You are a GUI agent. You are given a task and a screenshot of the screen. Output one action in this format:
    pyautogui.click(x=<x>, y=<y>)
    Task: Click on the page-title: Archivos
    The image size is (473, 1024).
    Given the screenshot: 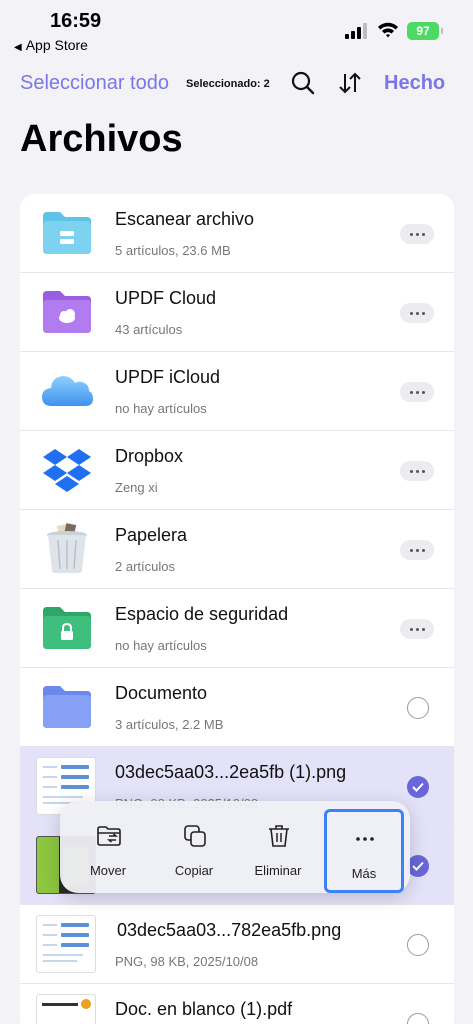 What is the action you would take?
    pyautogui.click(x=101, y=139)
    